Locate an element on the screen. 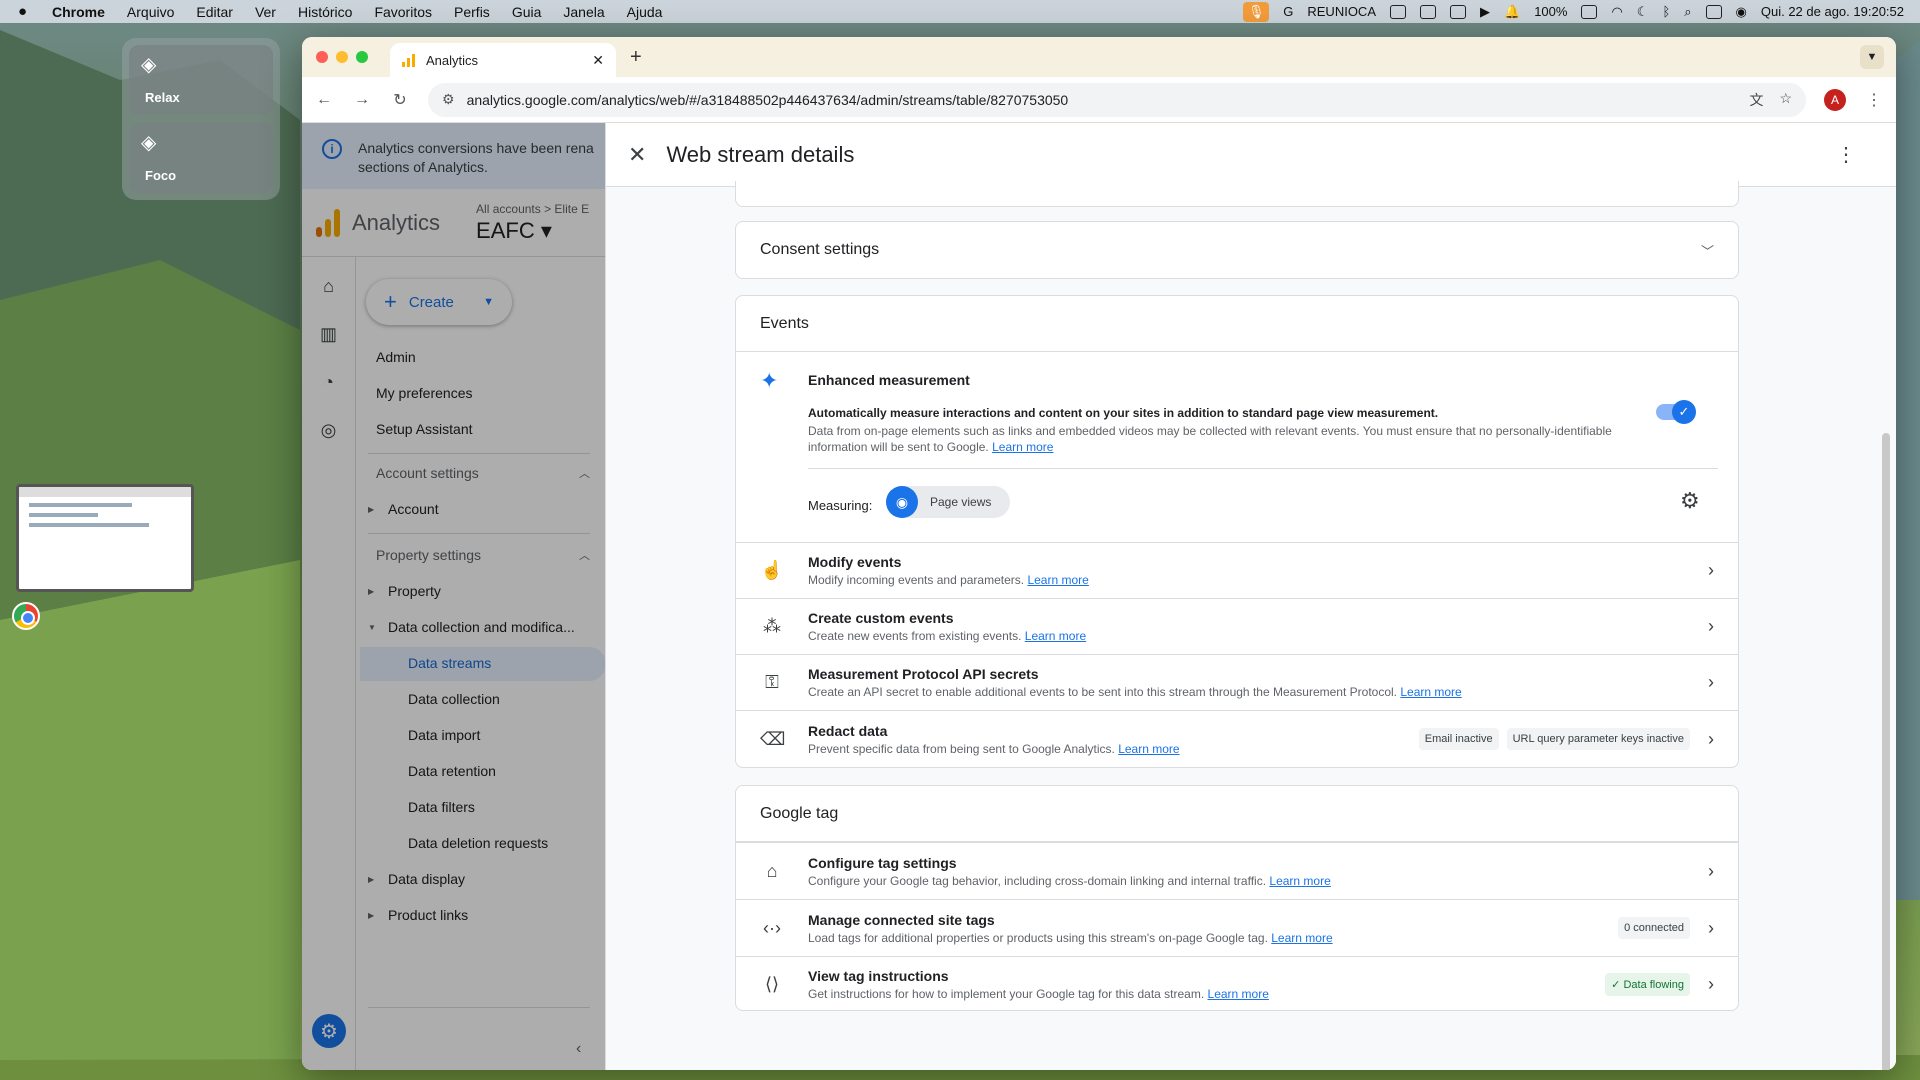  enhanced-measurement-toggle: ✓ is located at coordinates (1676, 412).